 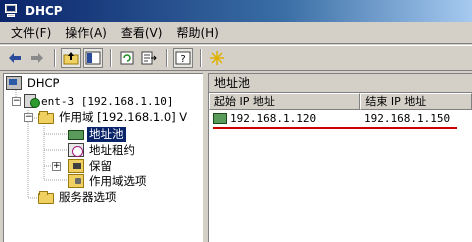 I want to click on collapse-server-button: −, so click(x=16, y=101).